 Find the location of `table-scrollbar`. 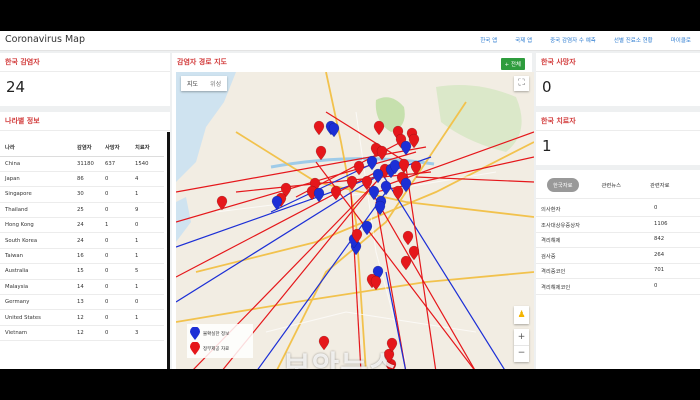

table-scrollbar is located at coordinates (168, 250).